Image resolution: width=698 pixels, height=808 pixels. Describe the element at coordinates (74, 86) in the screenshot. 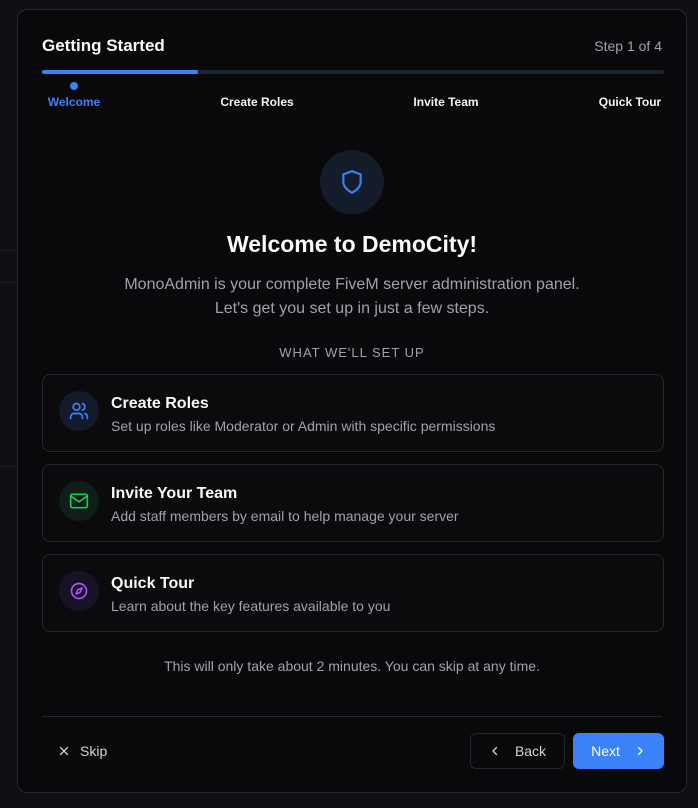

I see `active-step-dot` at that location.